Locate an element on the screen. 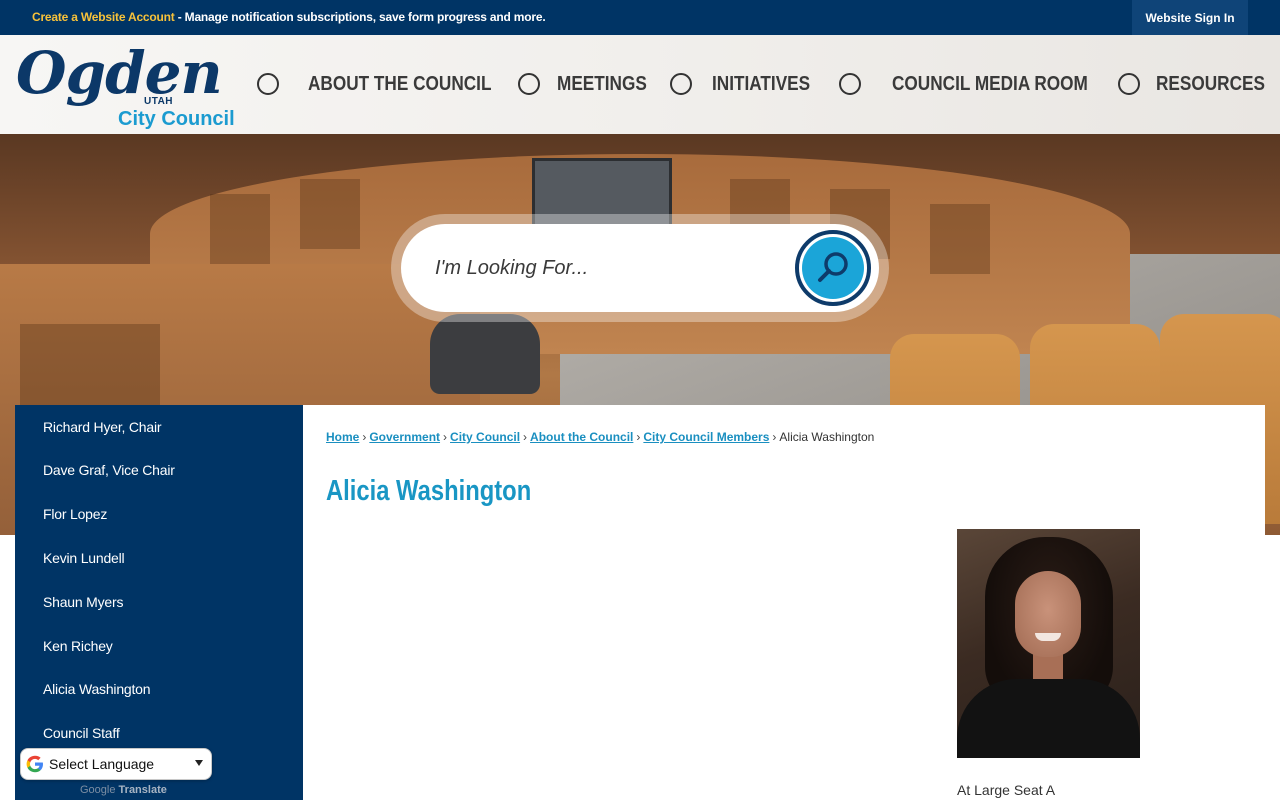  nav-label: ABOUT THE COUNCIL is located at coordinates (400, 83).